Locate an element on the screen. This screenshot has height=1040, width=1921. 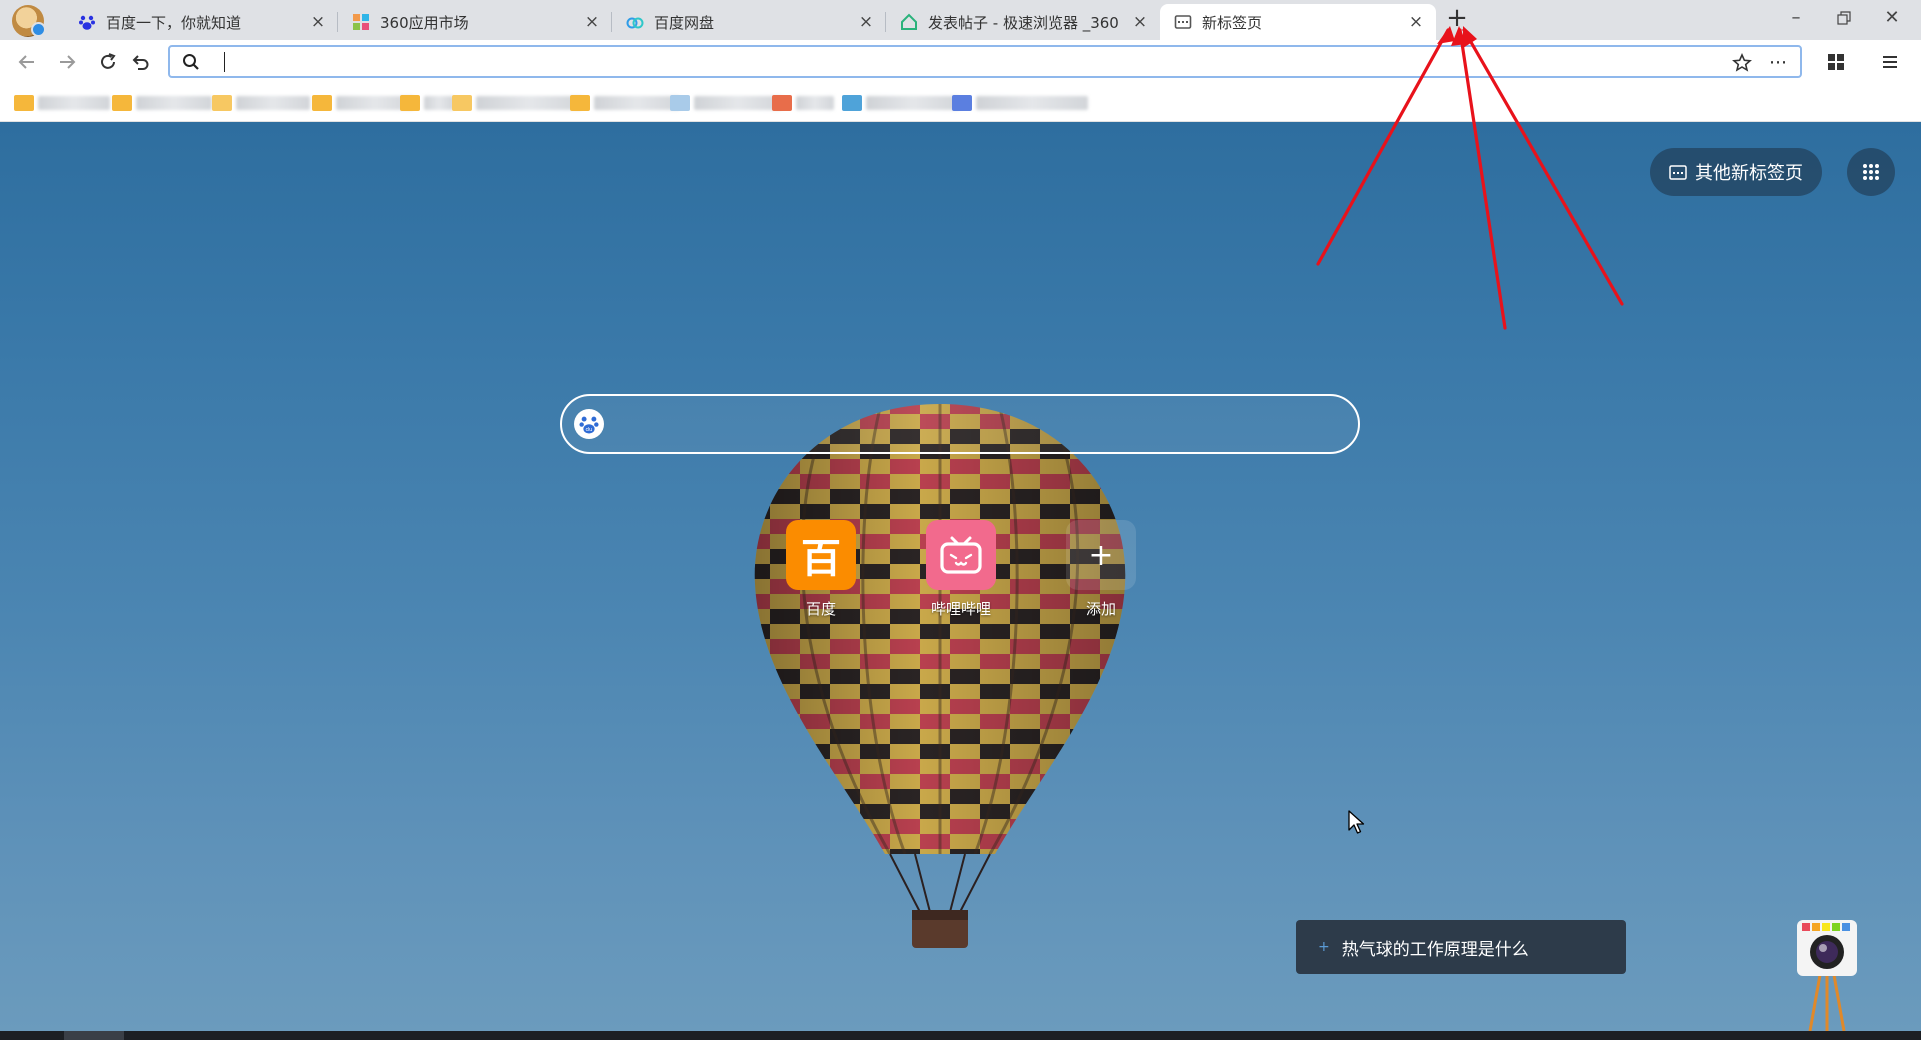
taskbar is located at coordinates (960, 1035).